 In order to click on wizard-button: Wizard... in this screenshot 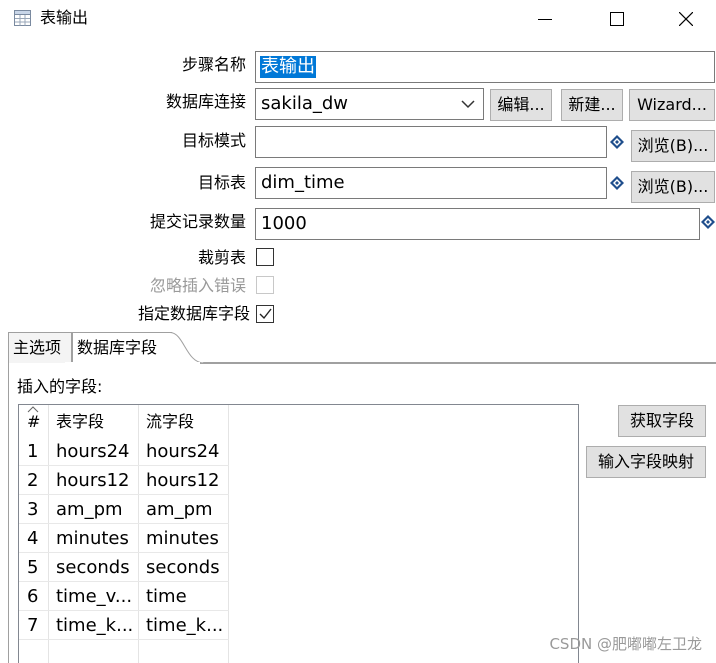, I will do `click(672, 105)`.